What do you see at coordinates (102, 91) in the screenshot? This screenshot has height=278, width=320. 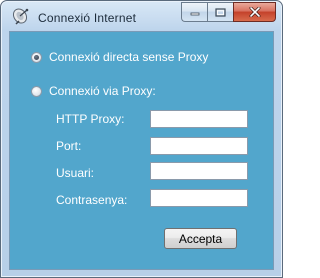 I see `radio-proxy-label: Connexió via Proxy:` at bounding box center [102, 91].